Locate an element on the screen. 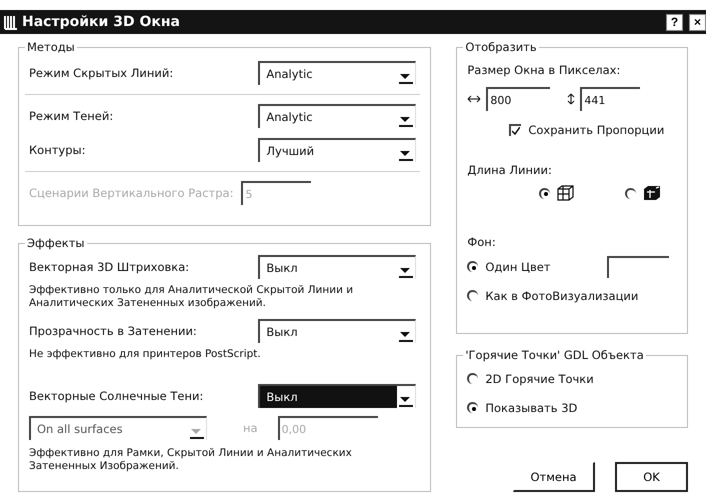 The image size is (706, 499). setting-label: Векторные Солнечные Тени: is located at coordinates (116, 396).